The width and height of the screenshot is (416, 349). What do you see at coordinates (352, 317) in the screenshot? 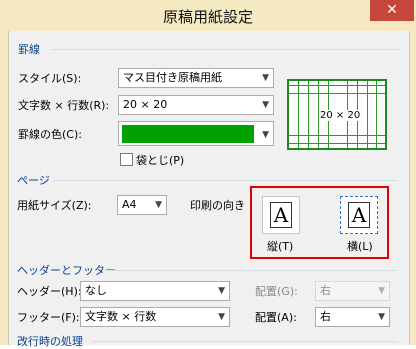
I see `footer-position-dropdown: 右 ▼` at bounding box center [352, 317].